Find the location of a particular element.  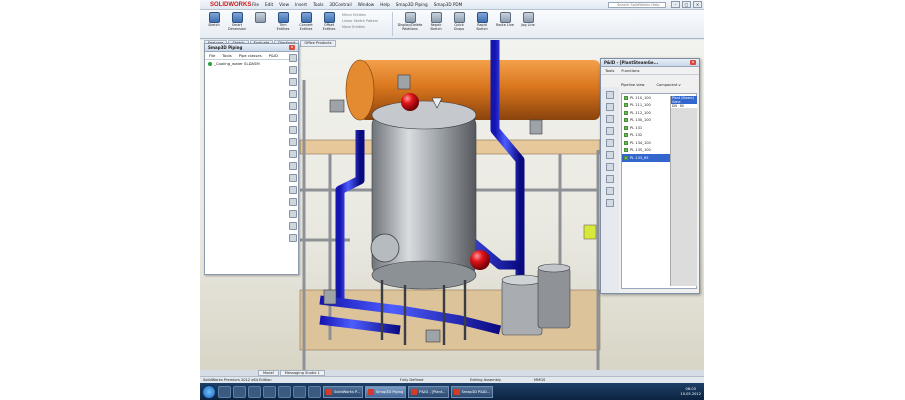

menu-3dcontrail: 3DContrail is located at coordinates (340, 4).